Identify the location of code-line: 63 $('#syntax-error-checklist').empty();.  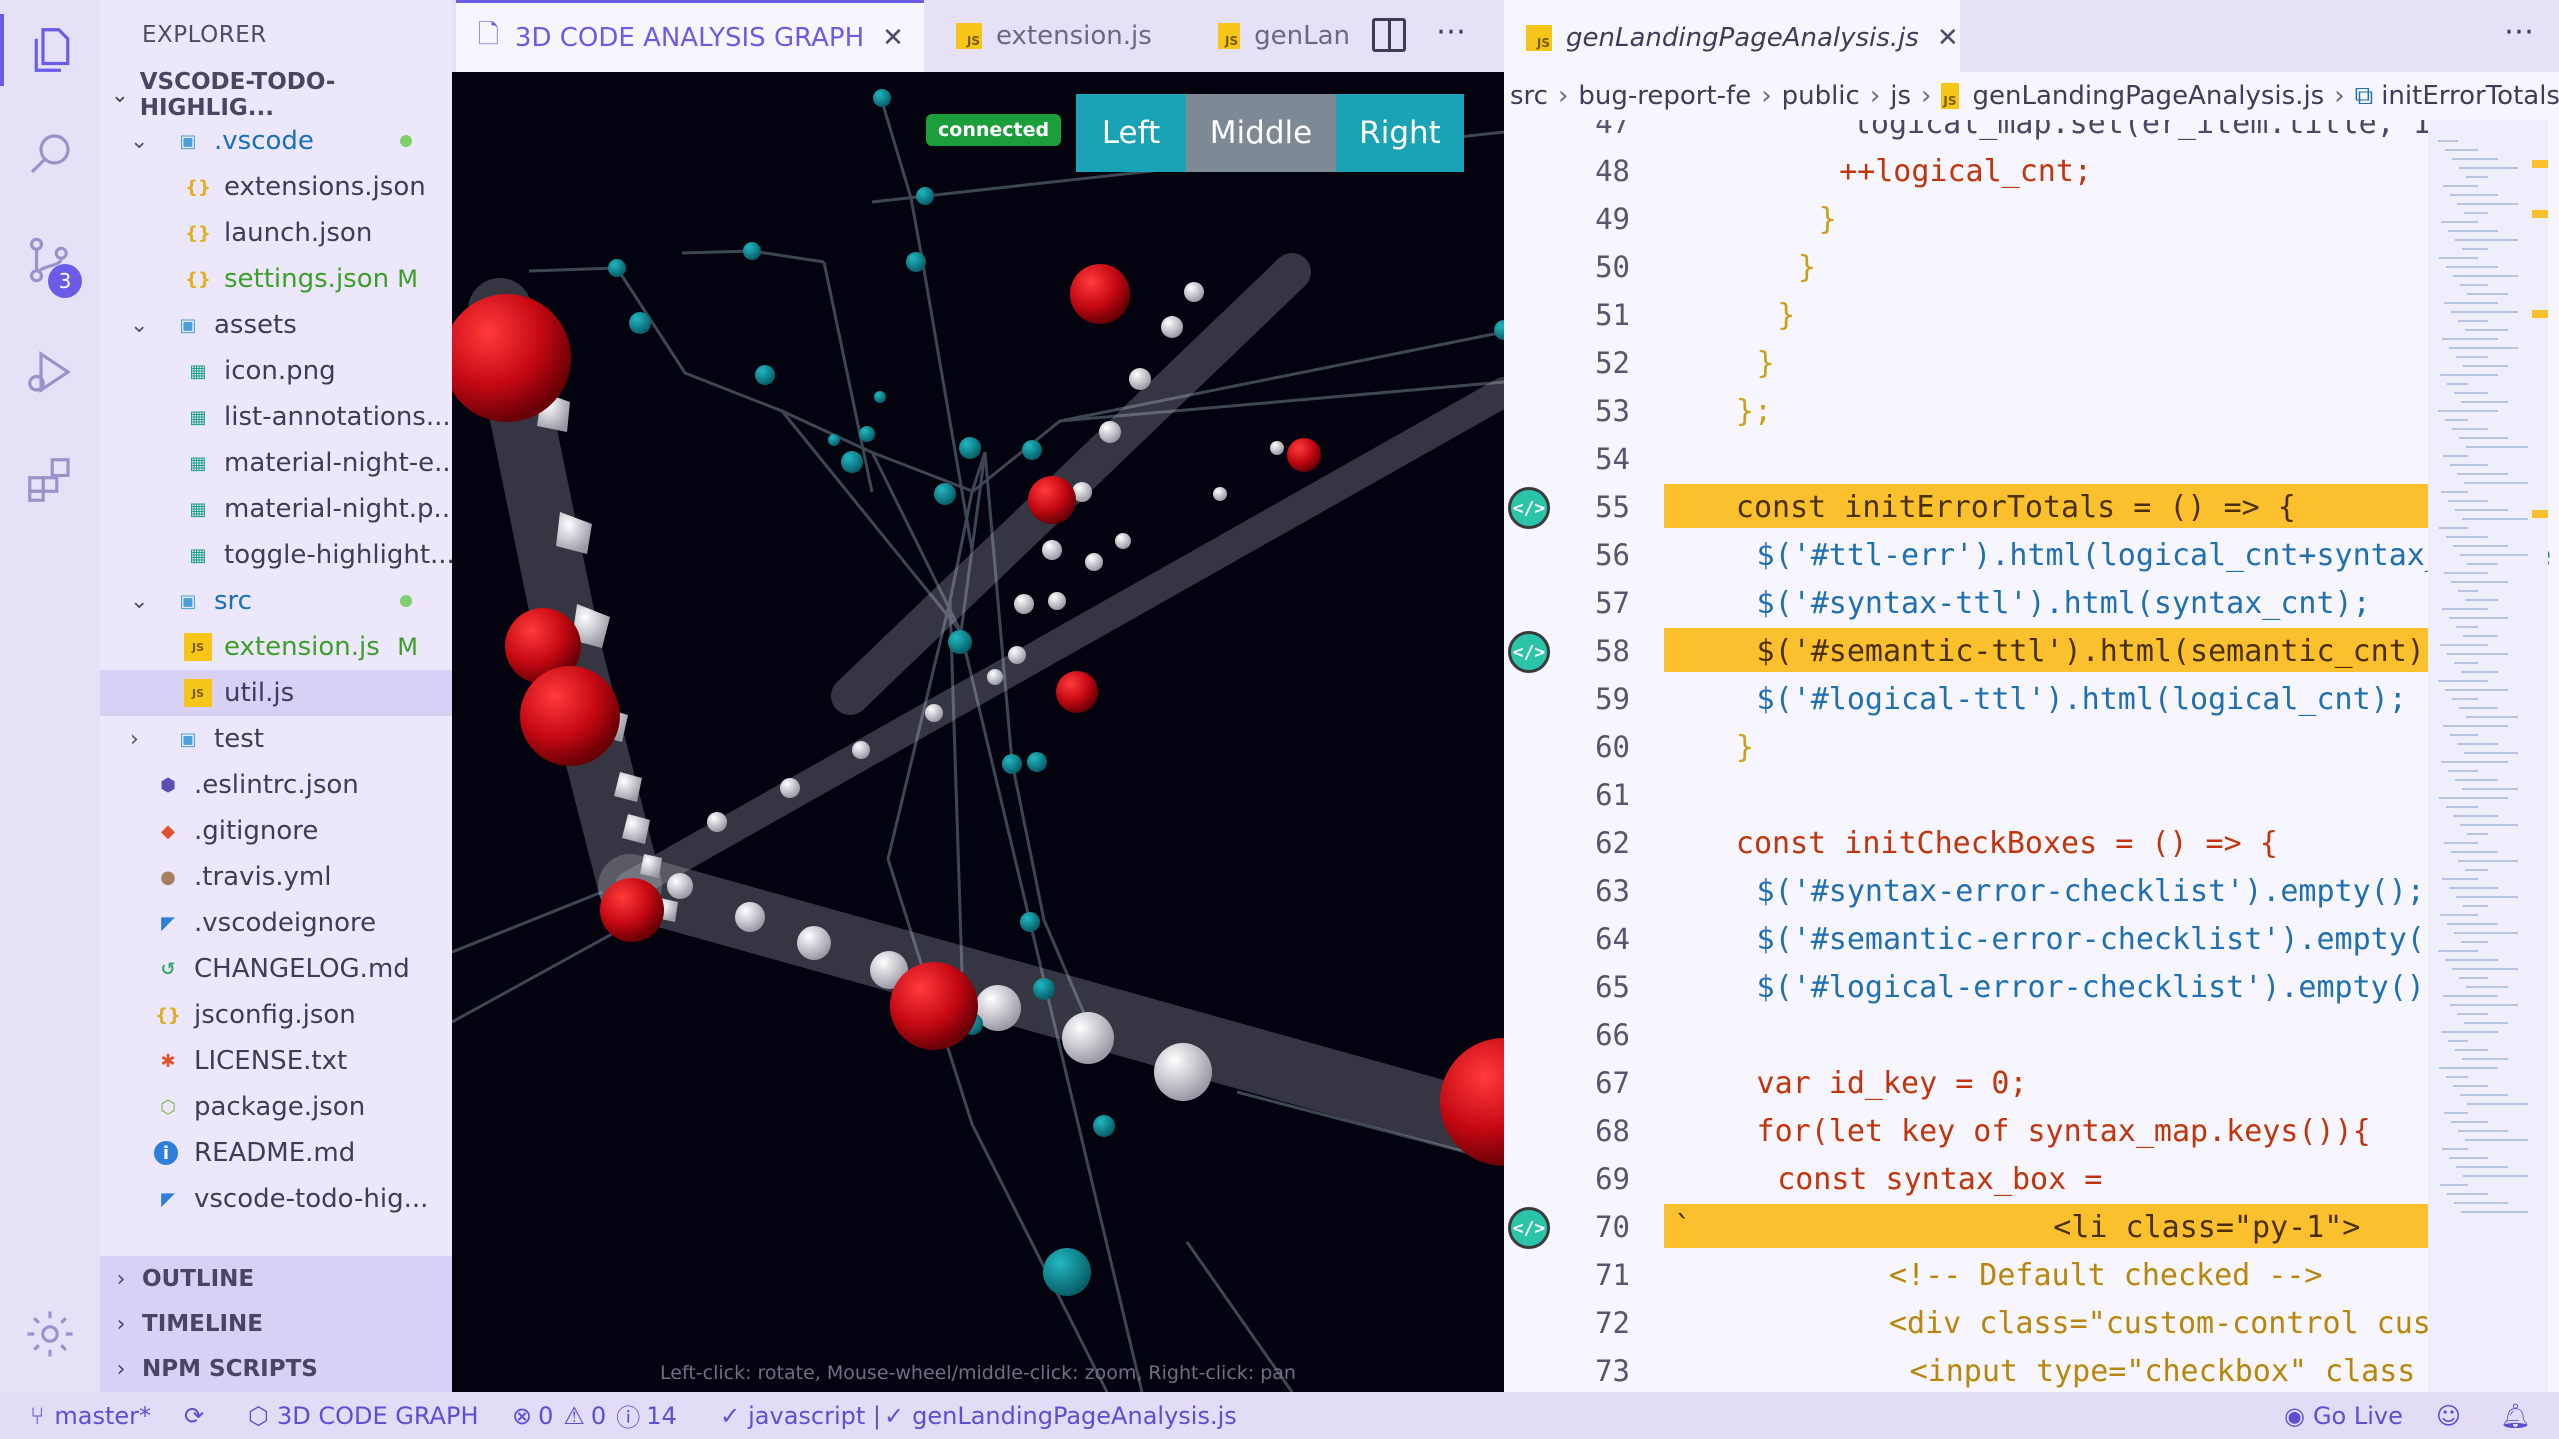
(2031, 892).